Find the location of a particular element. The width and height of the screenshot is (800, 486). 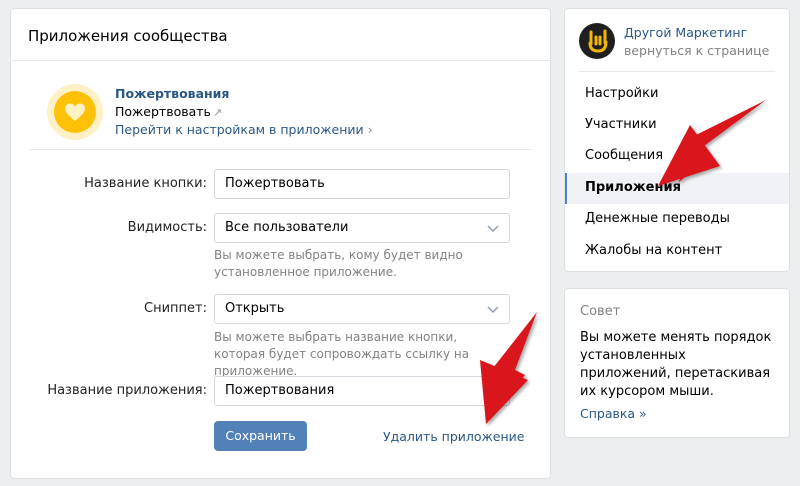

delete-app-link: Удалить приложение is located at coordinates (453, 436).